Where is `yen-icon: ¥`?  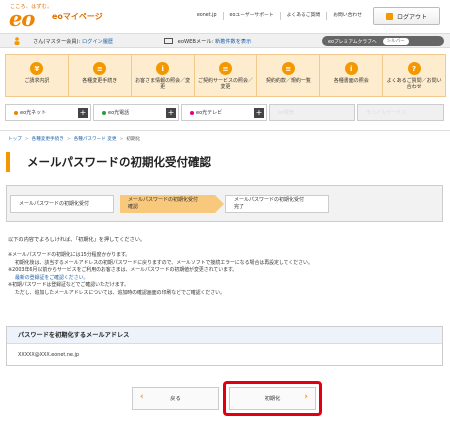
yen-icon: ¥ is located at coordinates (37, 68).